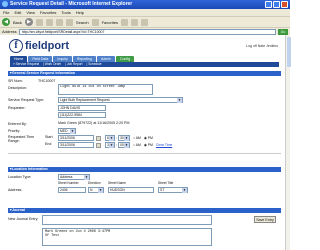 The width and height of the screenshot is (320, 250). Describe the element at coordinates (28, 22) in the screenshot. I see `forward-icon: ▶` at that location.